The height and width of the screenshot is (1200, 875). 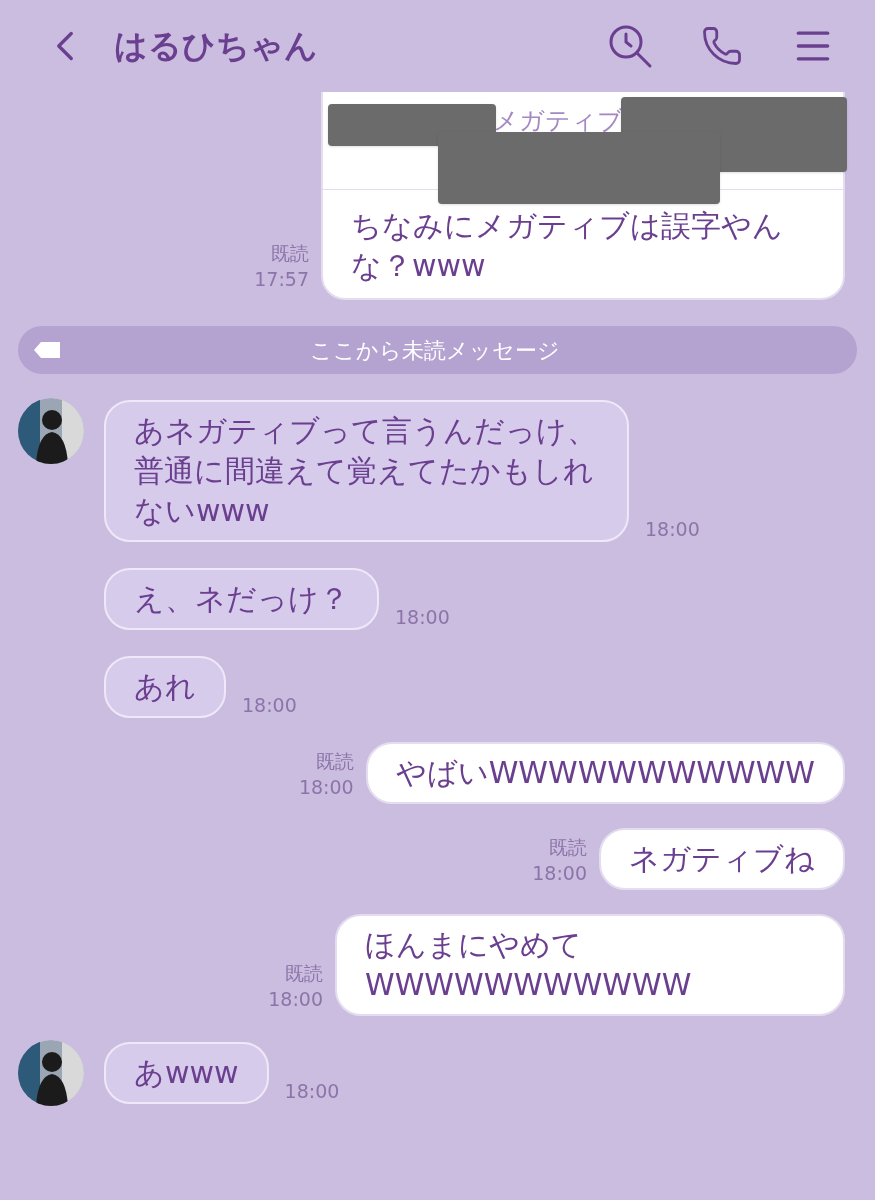 I want to click on tag-icon, so click(x=47, y=350).